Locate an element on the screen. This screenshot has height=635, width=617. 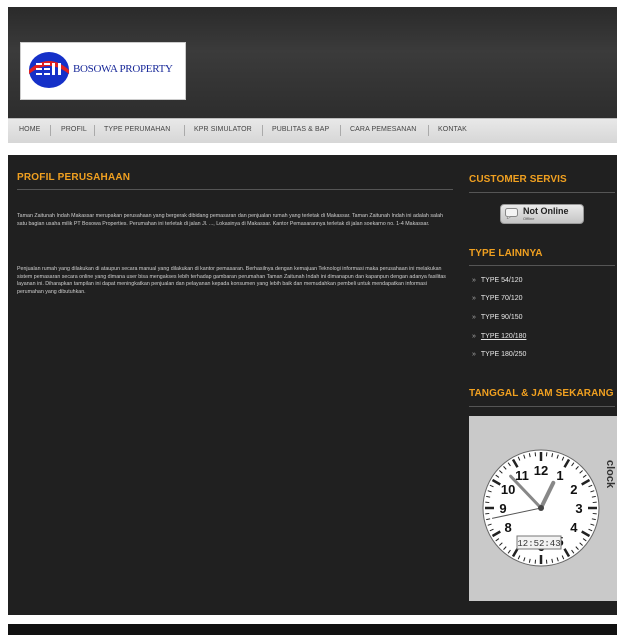
clock-numeral: 9 is located at coordinates (502, 508).